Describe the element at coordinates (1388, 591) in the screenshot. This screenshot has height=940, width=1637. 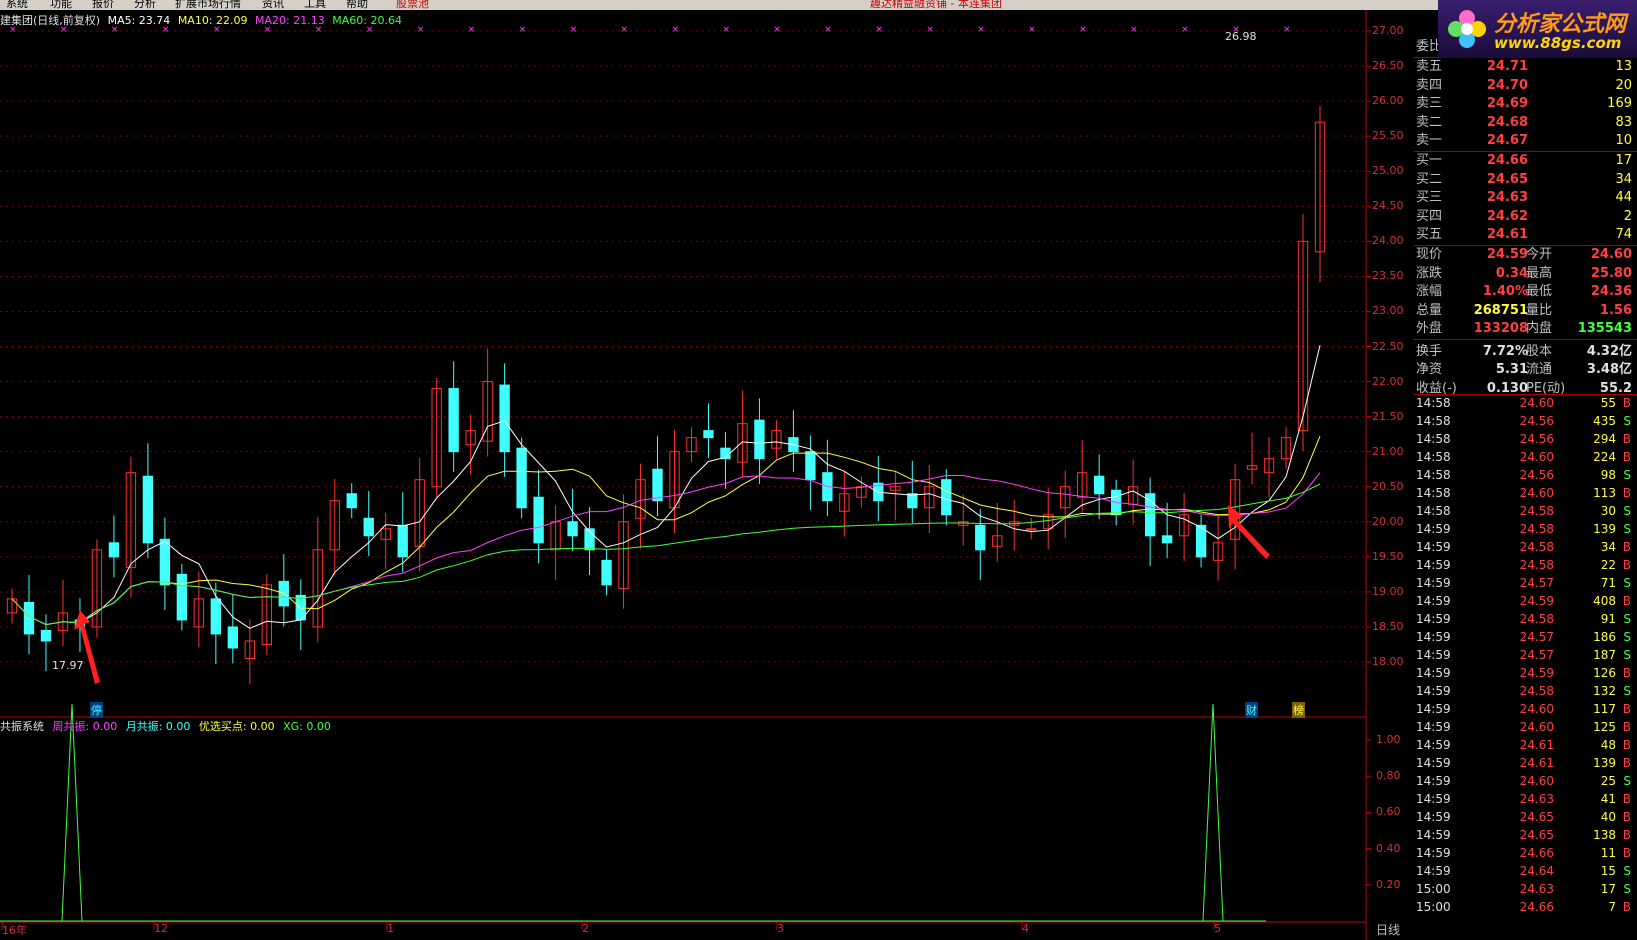
I see `price-tick-label: 19.00` at that location.